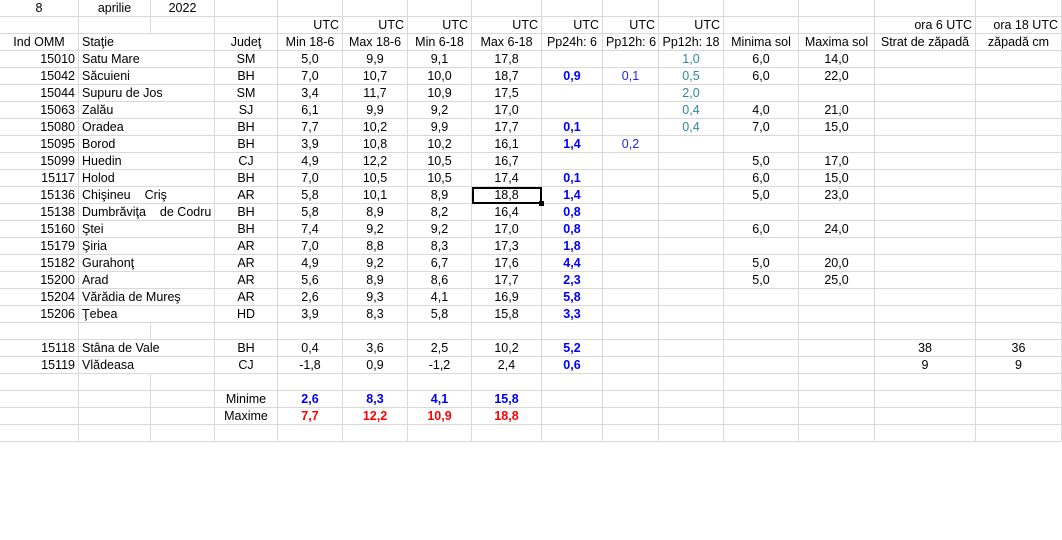 The width and height of the screenshot is (1062, 540). What do you see at coordinates (572, 280) in the screenshot?
I see `cell: 2,3` at bounding box center [572, 280].